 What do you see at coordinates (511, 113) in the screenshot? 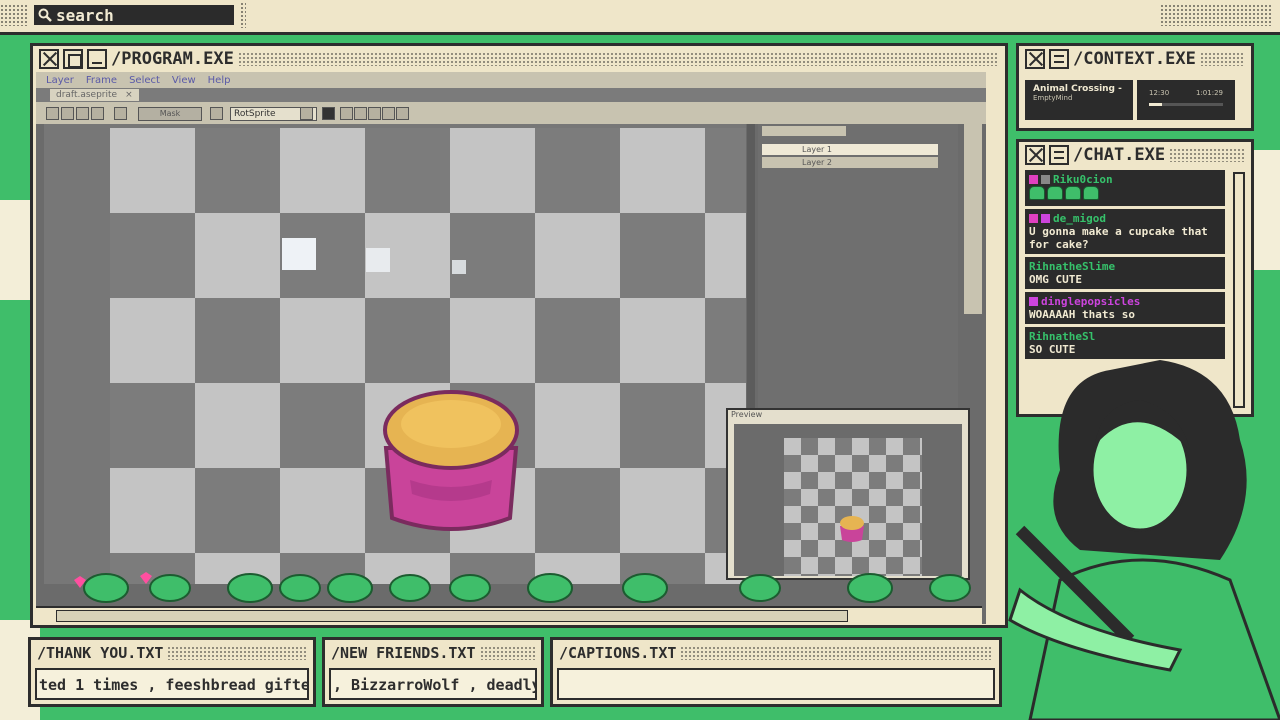
I see `context-toolbar: Mask RotSprite` at bounding box center [511, 113].